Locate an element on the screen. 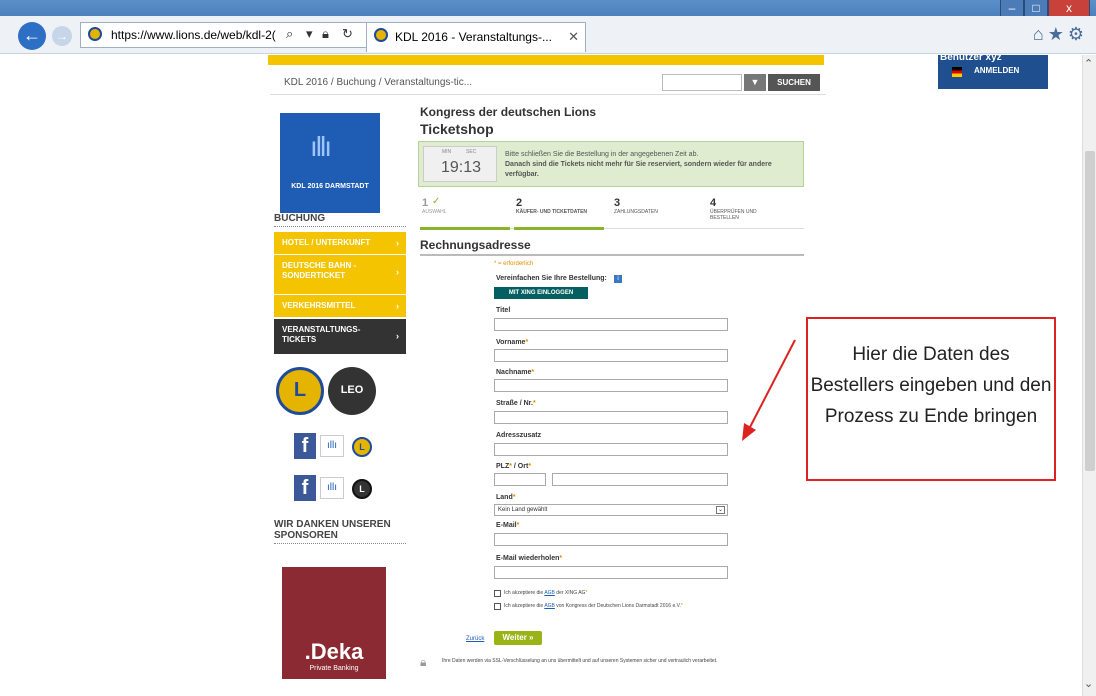  xing-agb-checkbox is located at coordinates (497, 593).